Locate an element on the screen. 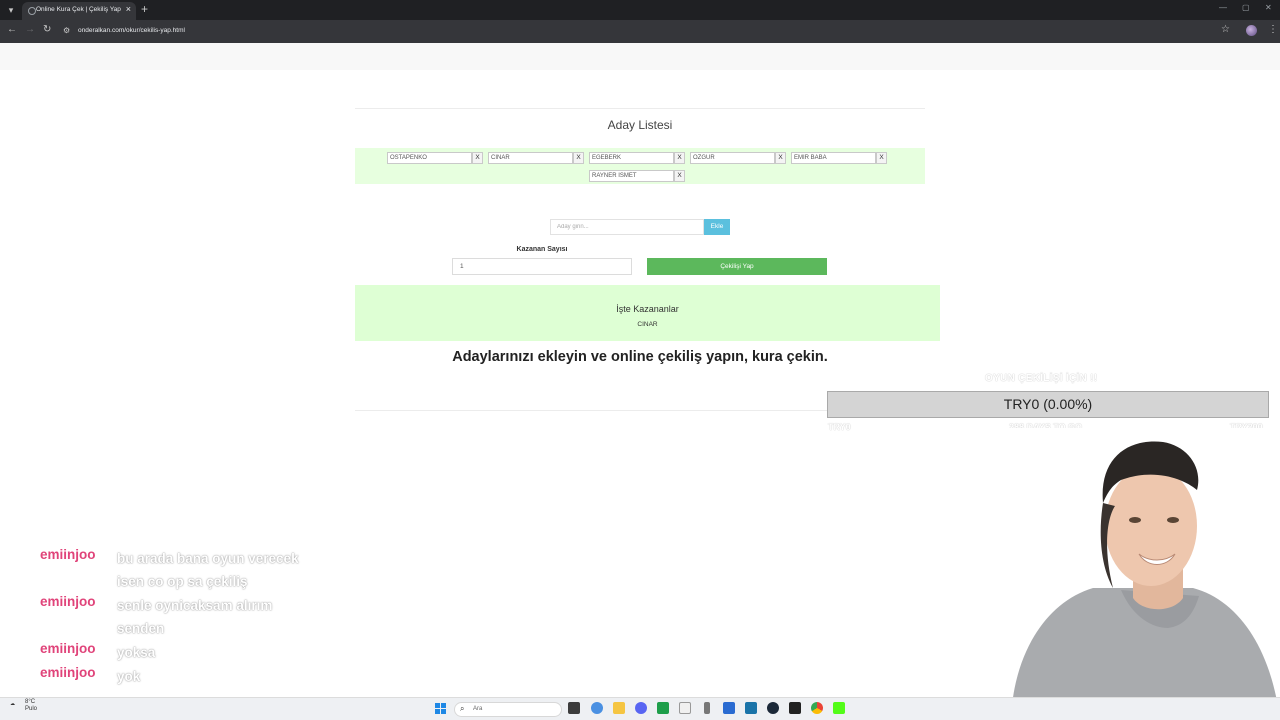  tab-title: Online Kura Çek | Çekiliş Yap is located at coordinates (78, 9).